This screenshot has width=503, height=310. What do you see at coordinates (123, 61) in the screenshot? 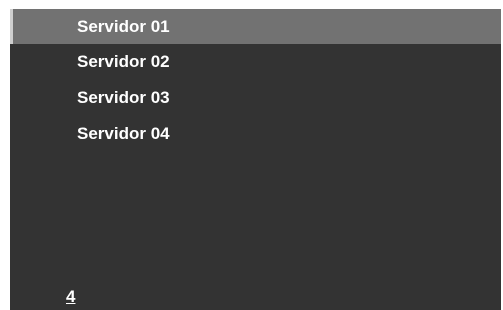
I see `server-list-item-label: Servidor 02` at bounding box center [123, 61].